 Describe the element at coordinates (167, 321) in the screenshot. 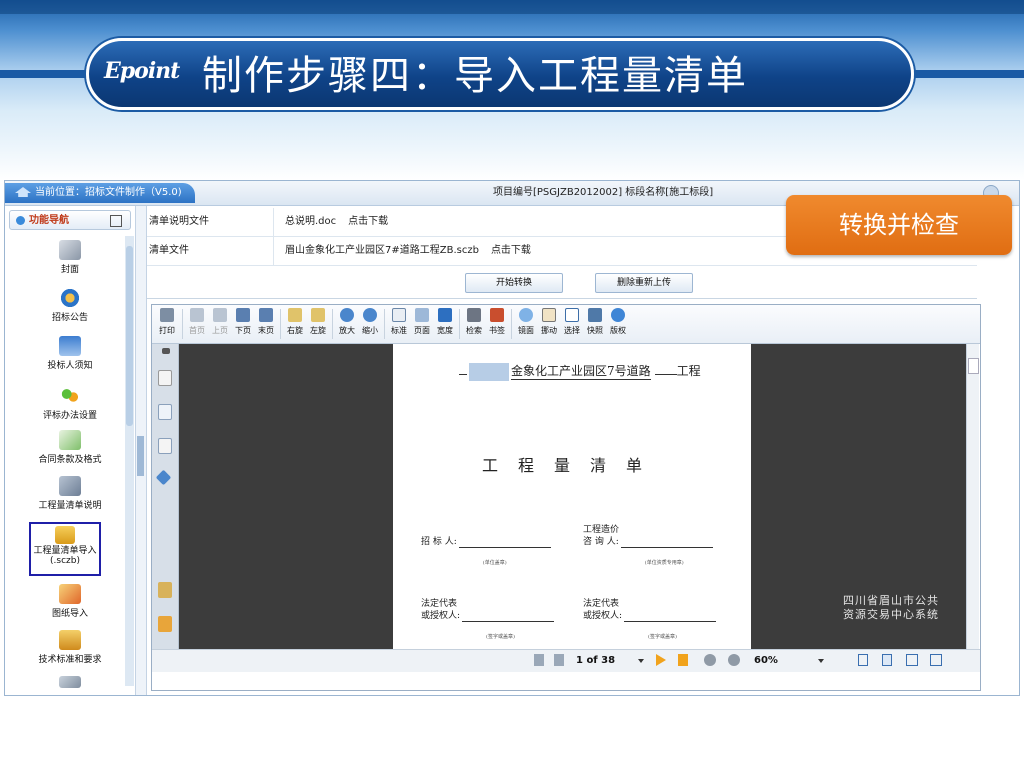

I see `print-button: 打印` at that location.